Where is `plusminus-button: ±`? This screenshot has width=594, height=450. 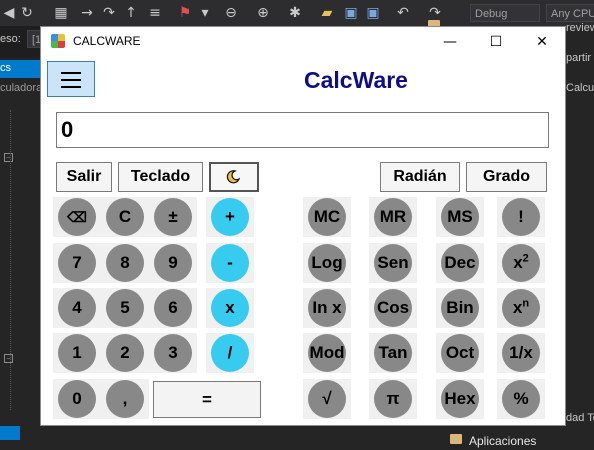 plusminus-button: ± is located at coordinates (173, 217).